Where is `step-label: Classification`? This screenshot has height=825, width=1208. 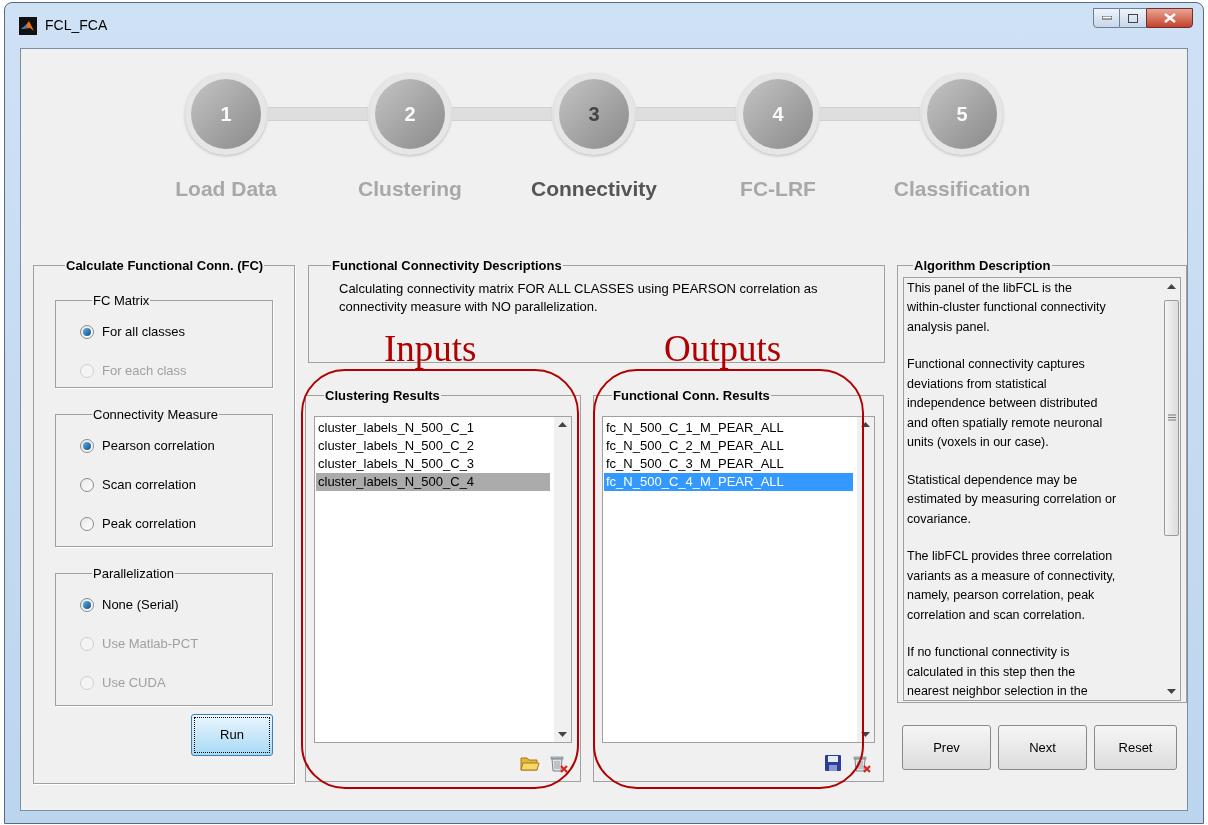 step-label: Classification is located at coordinates (962, 189).